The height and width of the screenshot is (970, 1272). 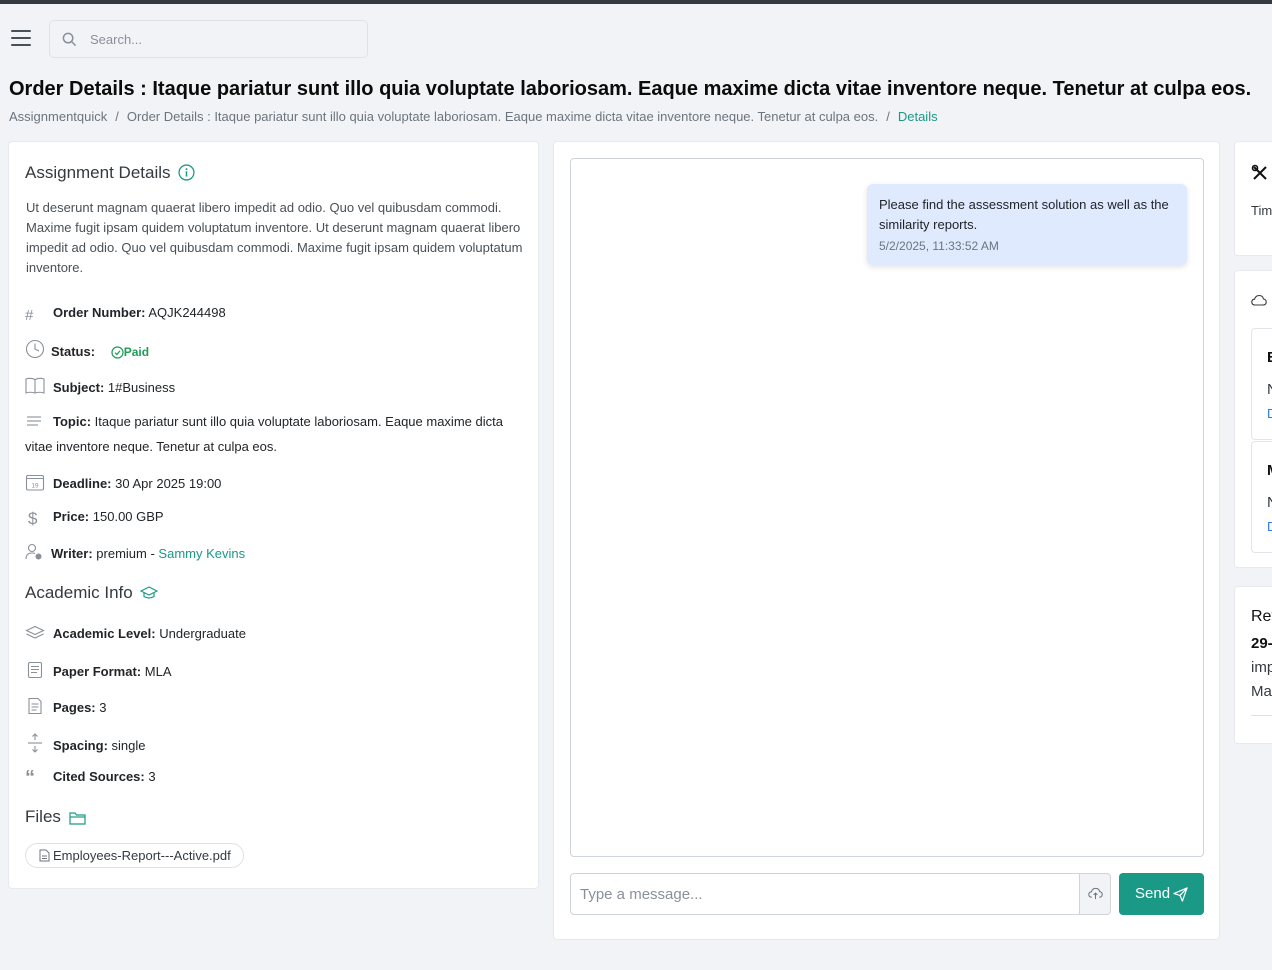 I want to click on file-chip: Employees-Report---Active.pdf, so click(x=134, y=855).